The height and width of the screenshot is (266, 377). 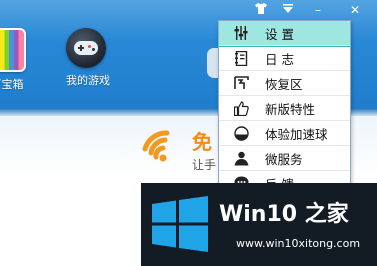 I want to click on skin-button, so click(x=261, y=10).